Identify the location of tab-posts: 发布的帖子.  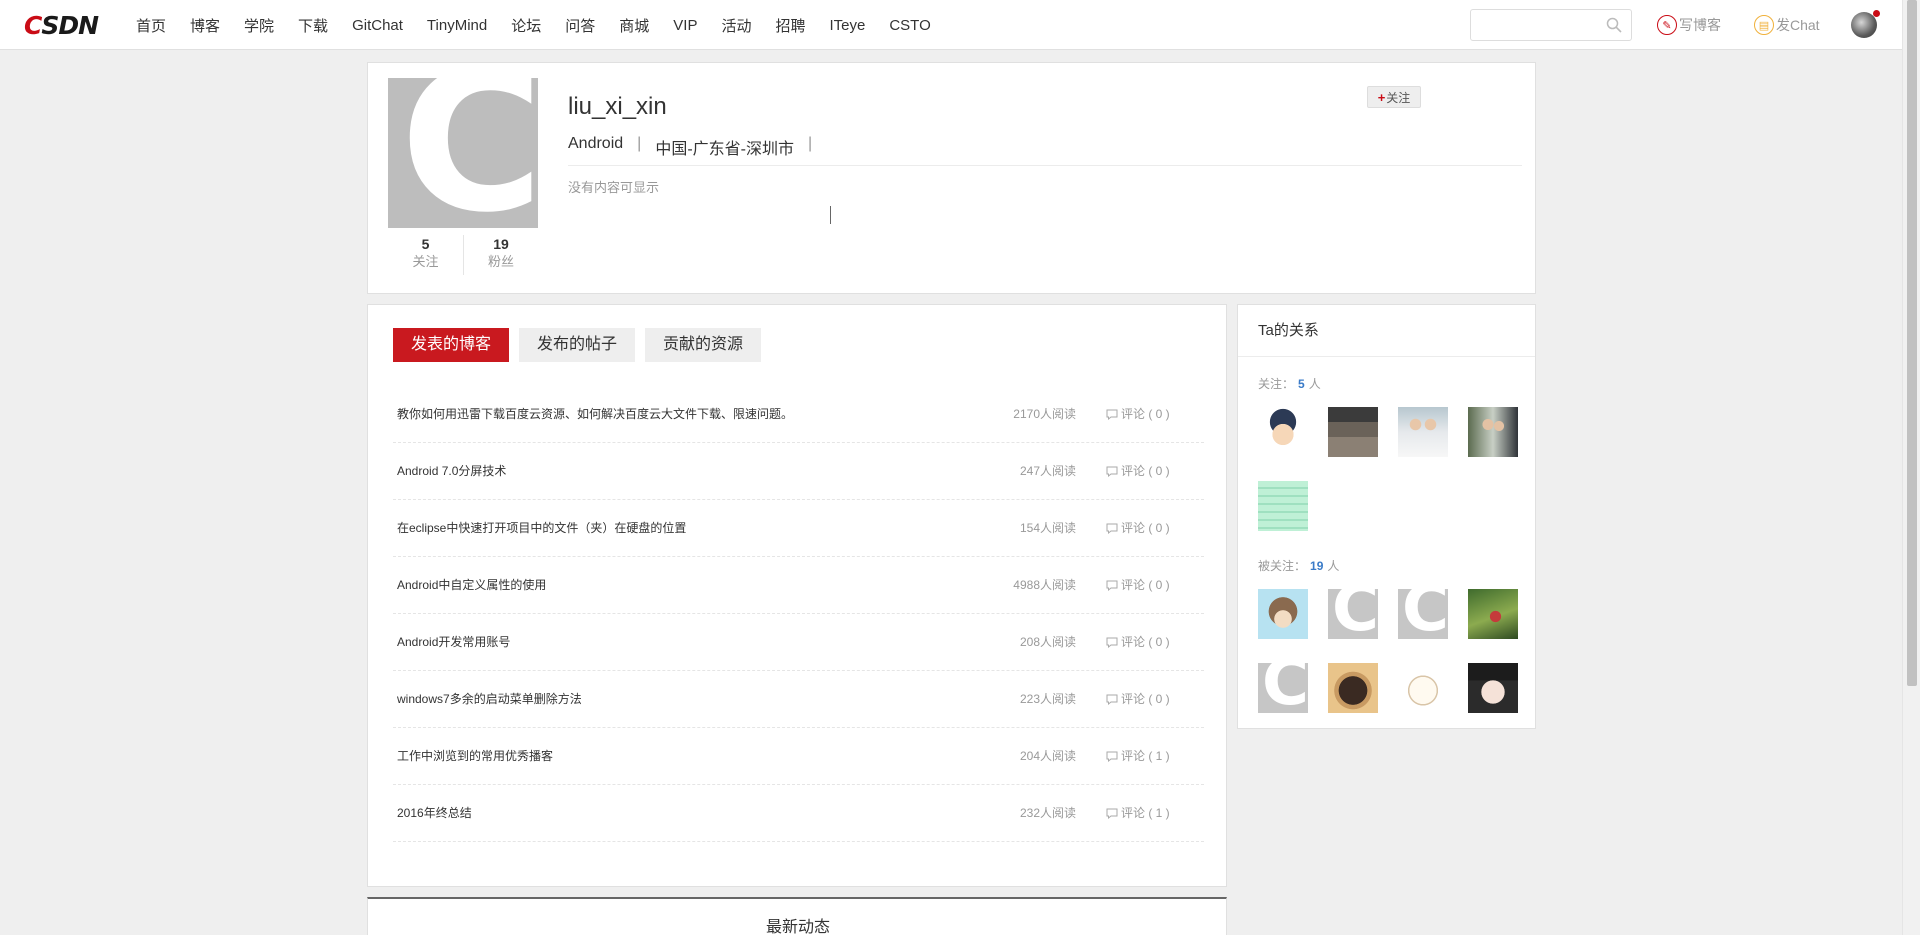
(577, 345).